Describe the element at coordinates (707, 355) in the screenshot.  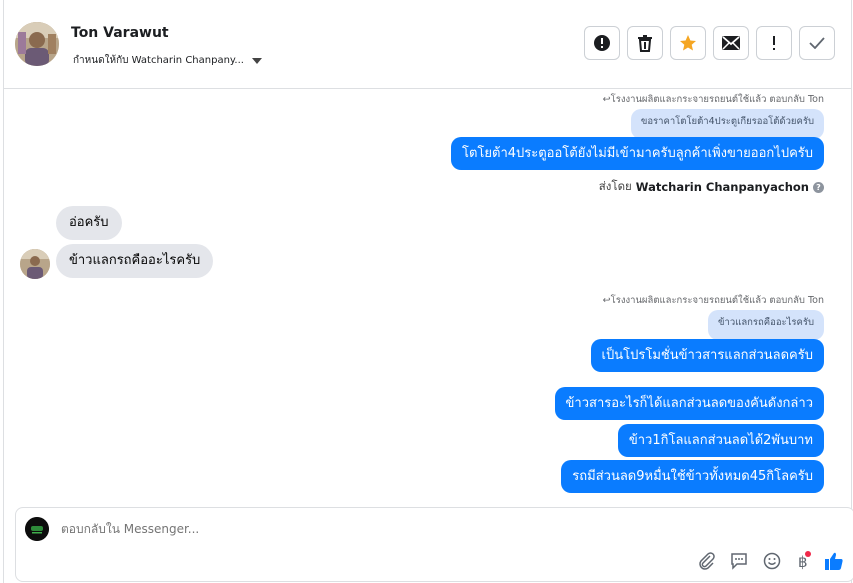
I see `outgoing-message: เป็นโปรโมชั่นข้าวสารแลกส่วนลดครับ` at that location.